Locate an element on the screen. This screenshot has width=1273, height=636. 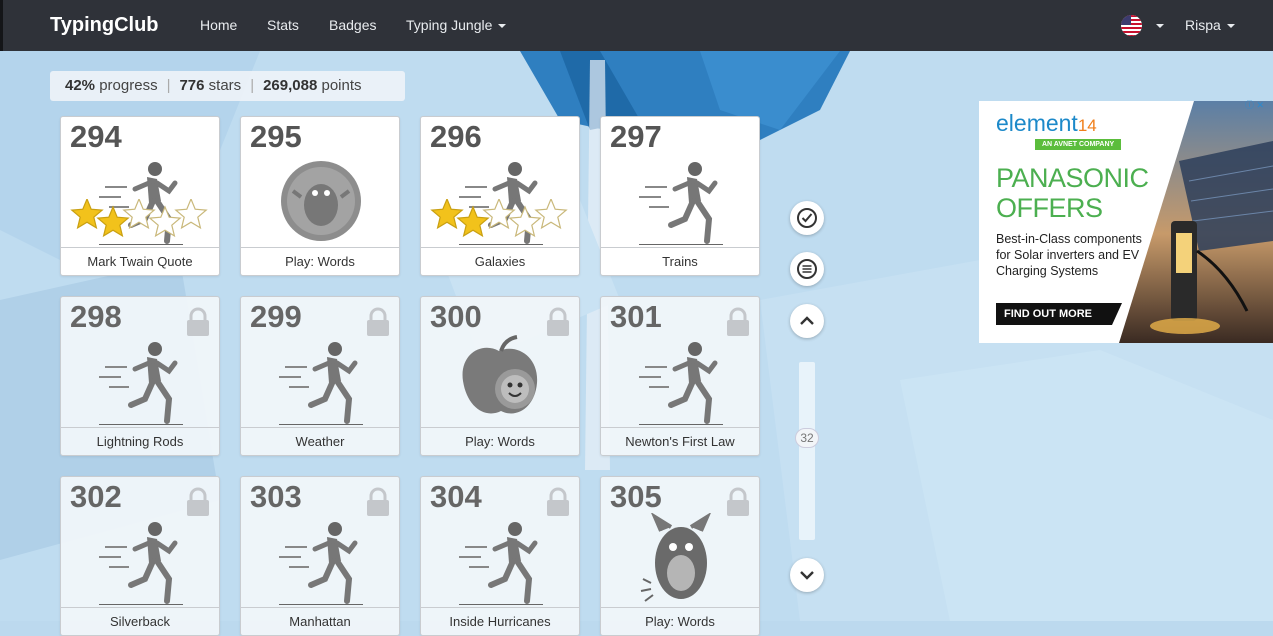
lesson-title: Lightning Rods is located at coordinates (140, 441).